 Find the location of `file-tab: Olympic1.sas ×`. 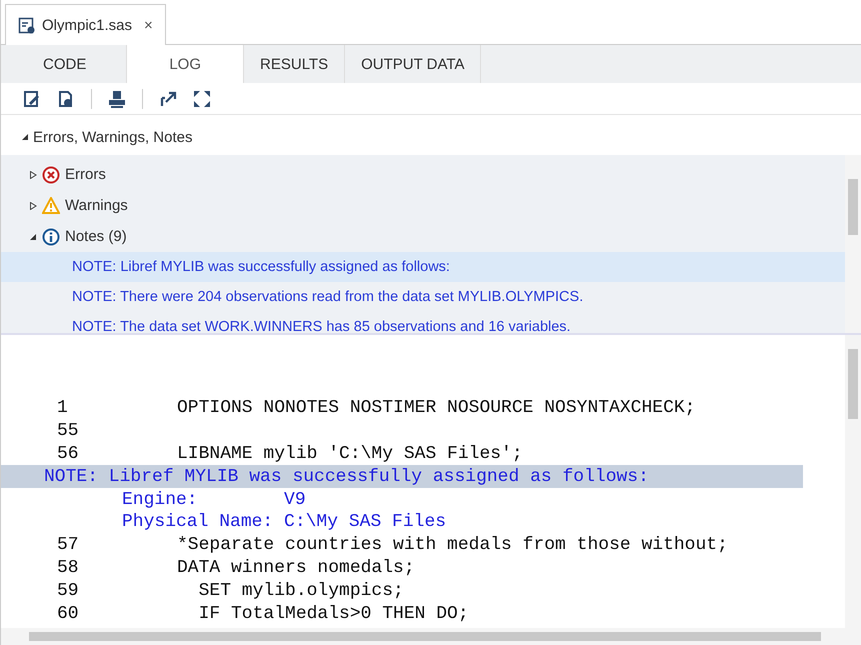

file-tab: Olympic1.sas × is located at coordinates (85, 24).